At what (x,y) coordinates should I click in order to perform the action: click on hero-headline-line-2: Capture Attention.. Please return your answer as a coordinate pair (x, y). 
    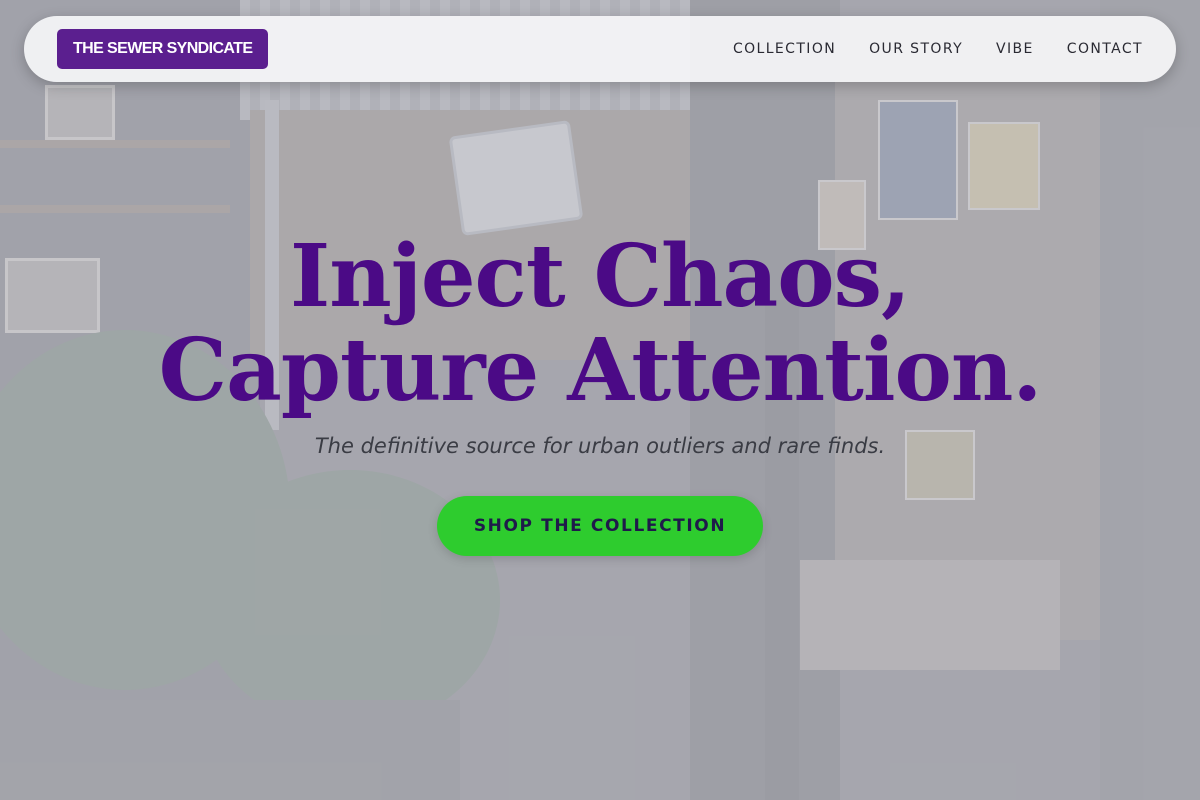
    Looking at the image, I should click on (600, 370).